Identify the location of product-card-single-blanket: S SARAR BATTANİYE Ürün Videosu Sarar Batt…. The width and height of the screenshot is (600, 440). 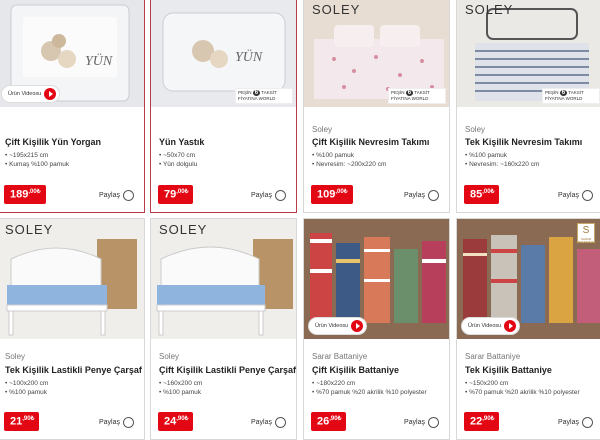
(528, 329).